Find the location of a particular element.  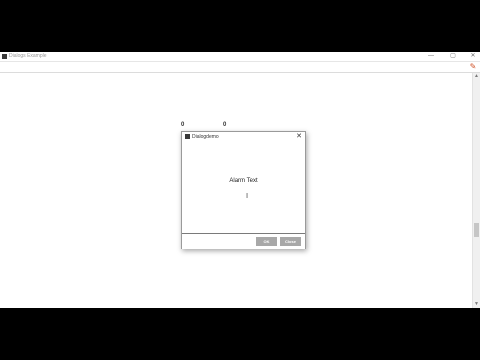

dialog: Dialogdemo ✕ Alarm Text I OK Close is located at coordinates (243, 190).